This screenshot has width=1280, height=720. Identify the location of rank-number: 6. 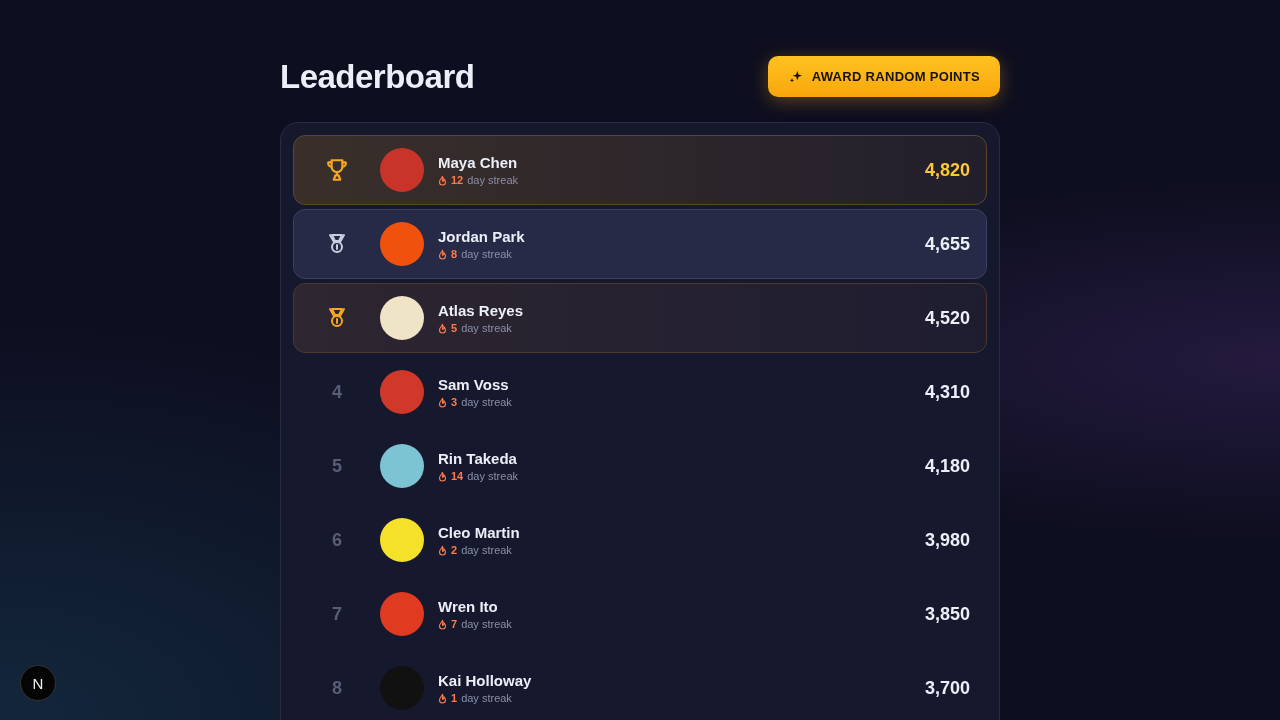
(337, 540).